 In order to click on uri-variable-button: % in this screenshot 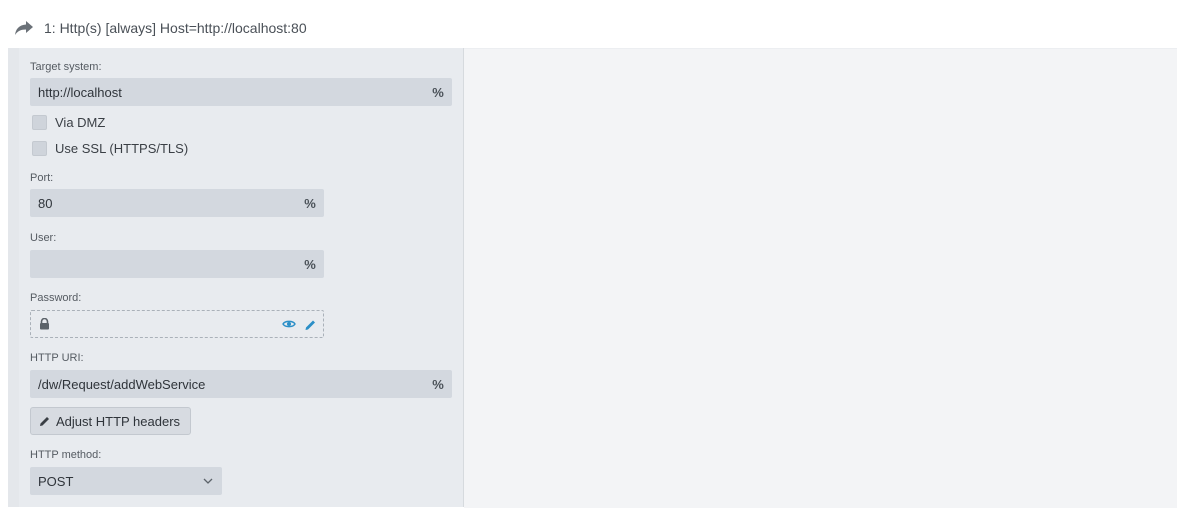, I will do `click(438, 384)`.